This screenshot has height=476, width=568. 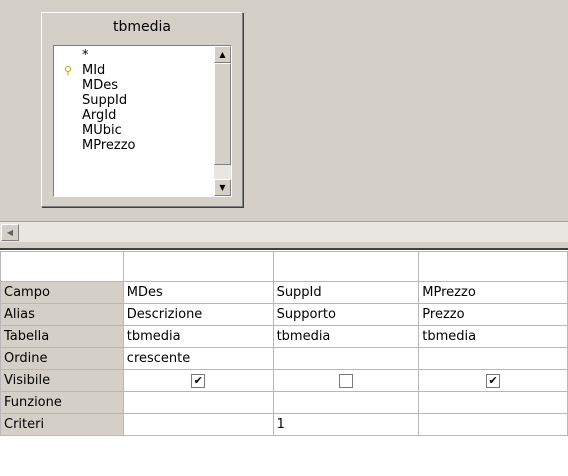 What do you see at coordinates (142, 27) in the screenshot?
I see `table-title: tbmedia` at bounding box center [142, 27].